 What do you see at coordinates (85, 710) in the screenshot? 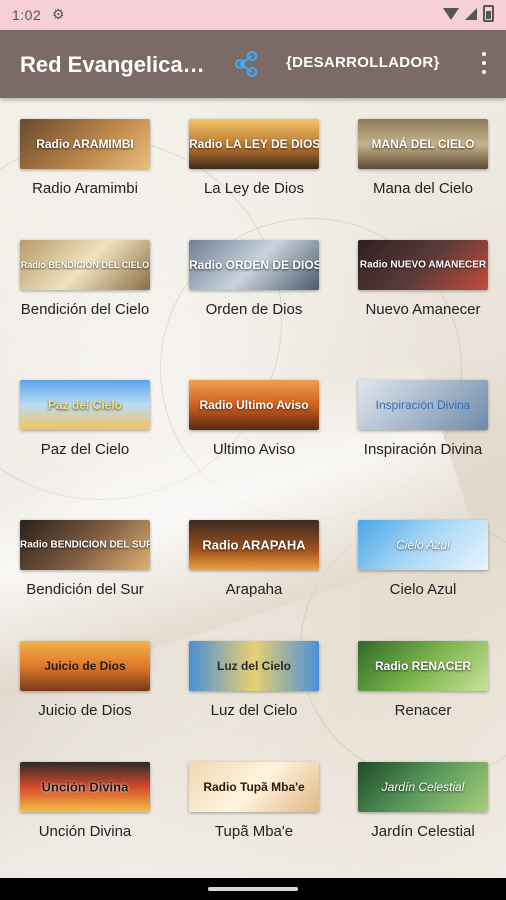
I see `station-name: Juicio de Dios` at bounding box center [85, 710].